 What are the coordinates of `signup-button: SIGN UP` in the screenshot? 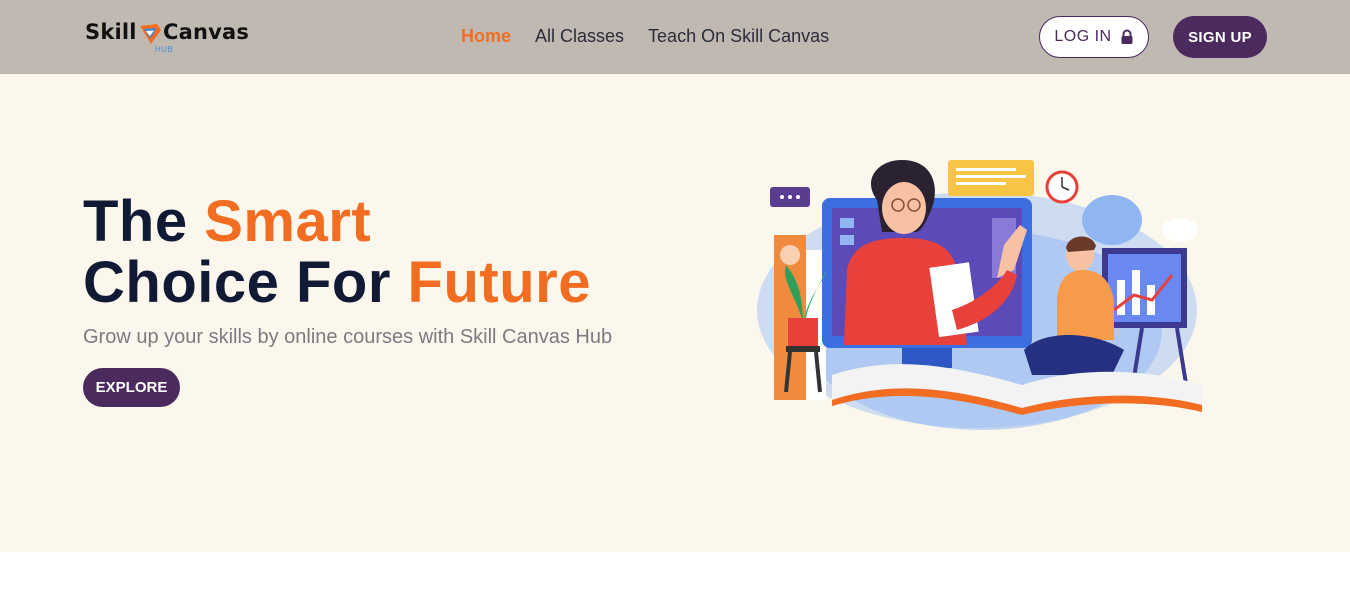 It's located at (1220, 37).